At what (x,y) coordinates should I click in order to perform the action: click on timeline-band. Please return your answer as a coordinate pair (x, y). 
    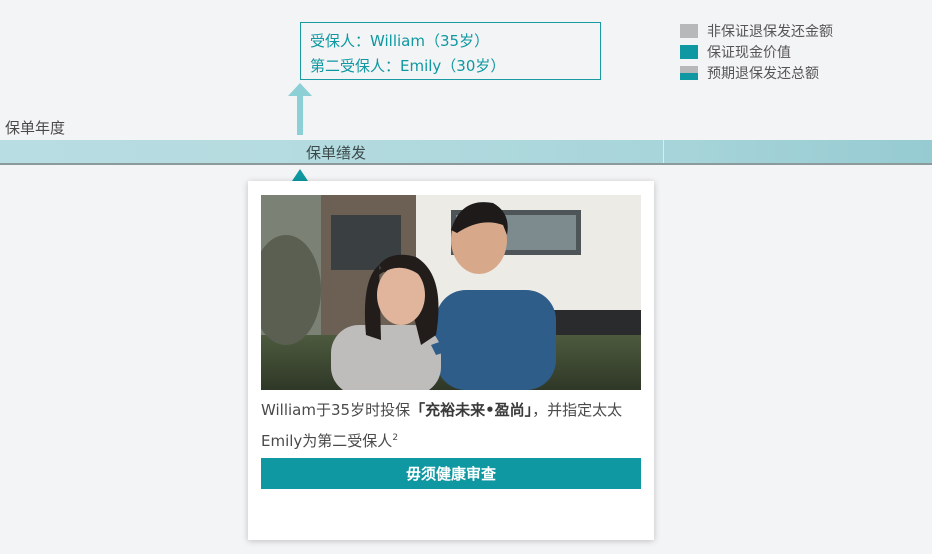
    Looking at the image, I should click on (466, 151).